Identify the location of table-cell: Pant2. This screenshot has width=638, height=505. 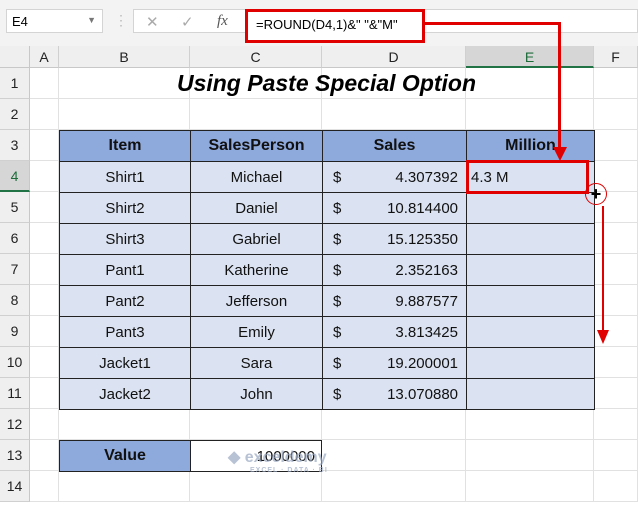
(125, 301).